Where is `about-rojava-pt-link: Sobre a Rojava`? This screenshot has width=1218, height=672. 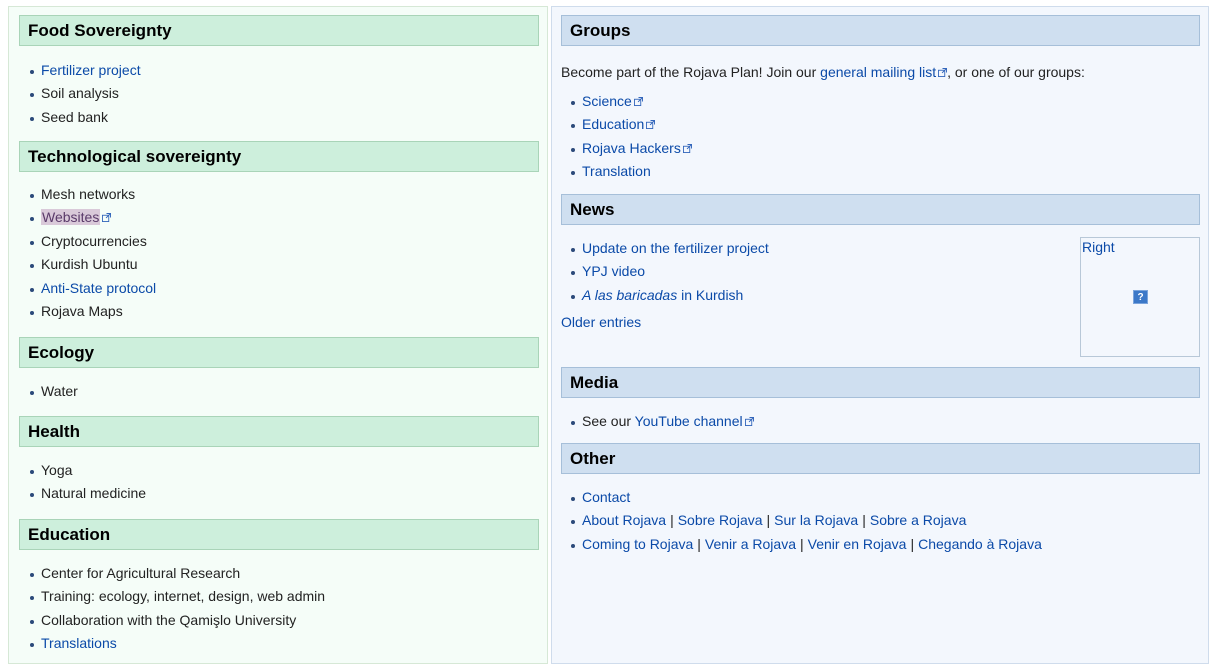 about-rojava-pt-link: Sobre a Rojava is located at coordinates (918, 520).